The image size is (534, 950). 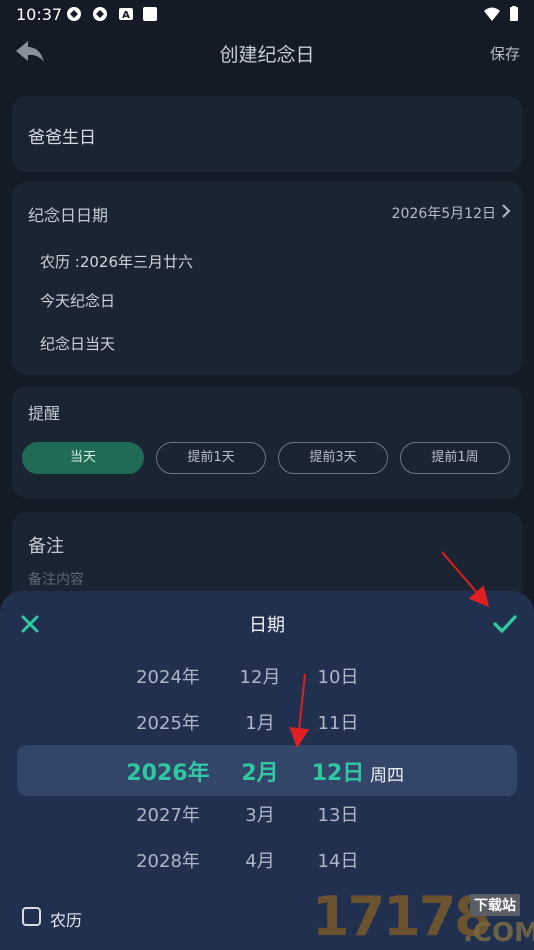 What do you see at coordinates (492, 14) in the screenshot?
I see `wifi-icon` at bounding box center [492, 14].